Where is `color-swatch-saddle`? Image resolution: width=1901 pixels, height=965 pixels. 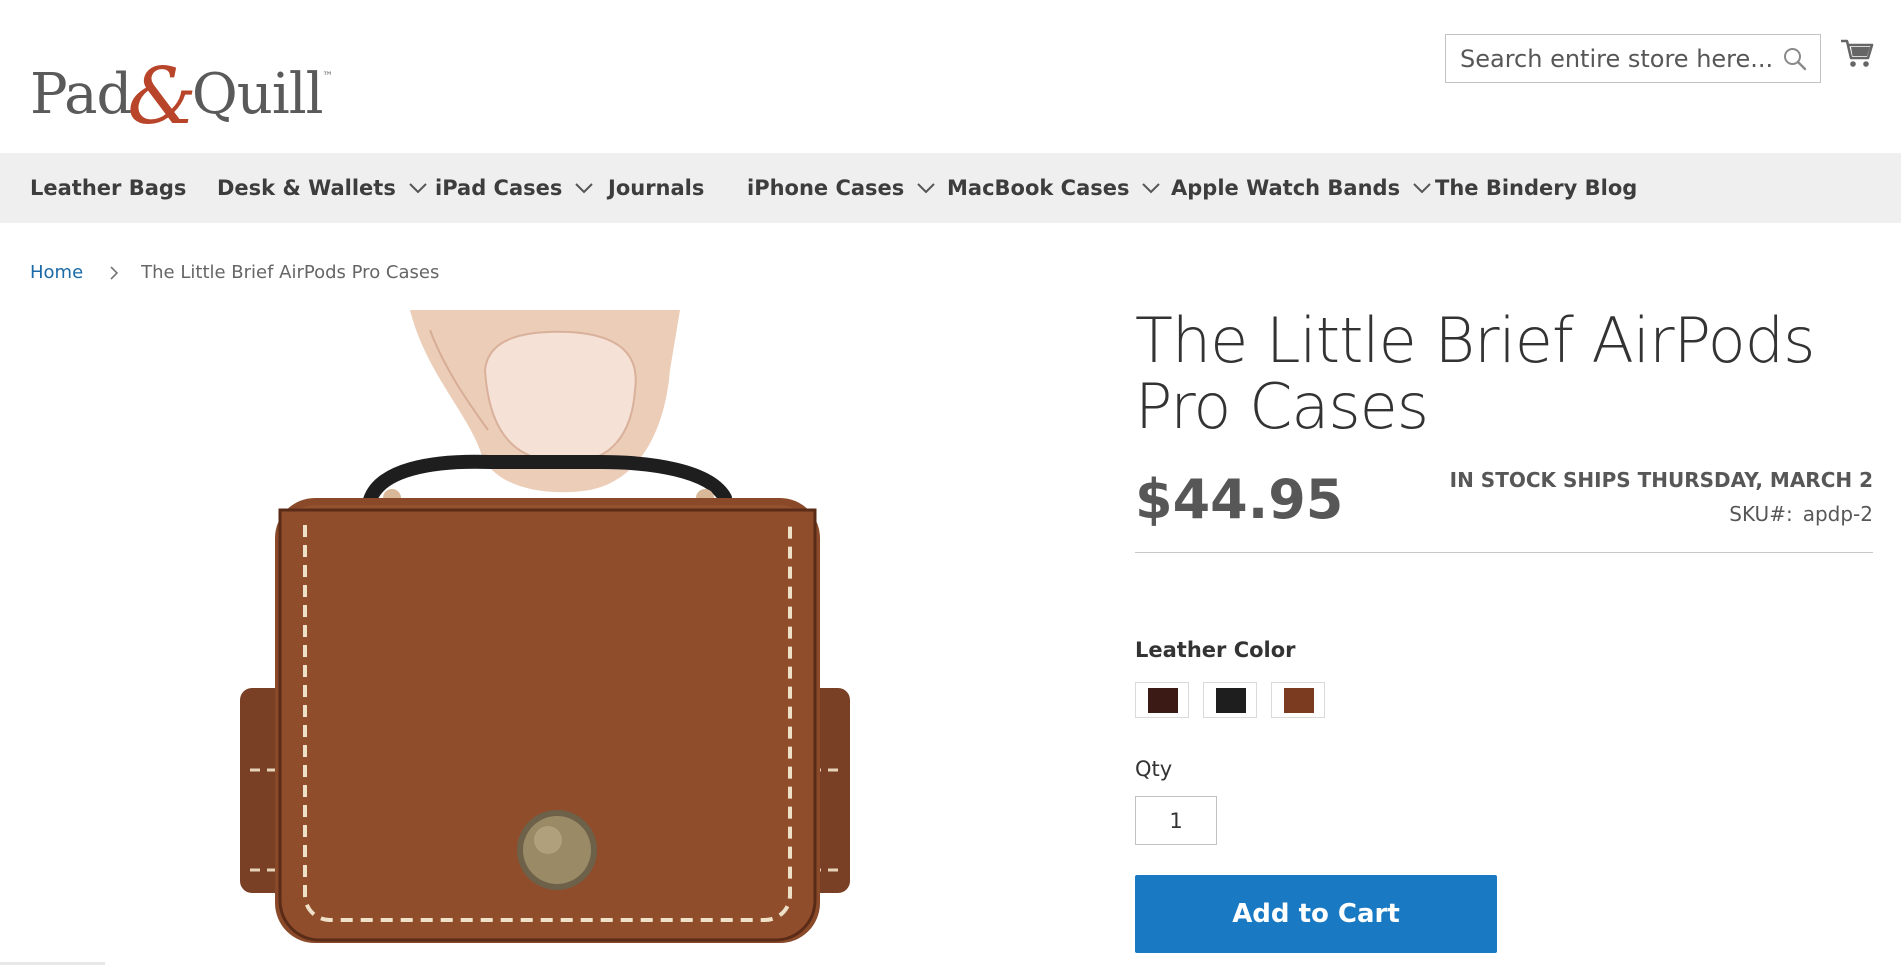
color-swatch-saddle is located at coordinates (1298, 700).